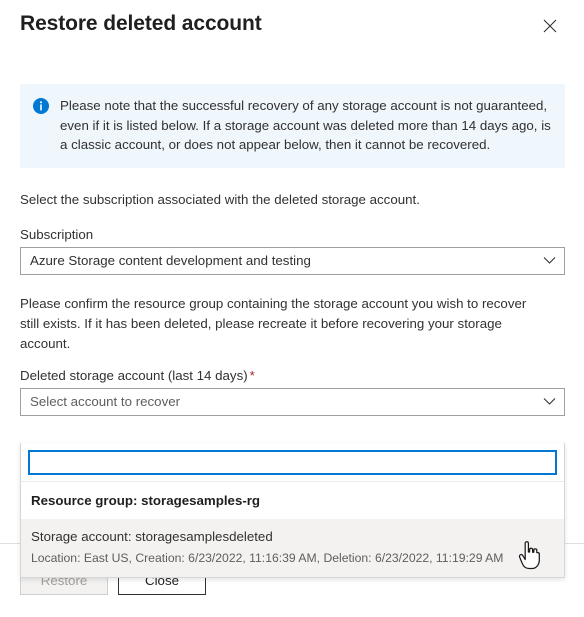 Image resolution: width=584 pixels, height=617 pixels. I want to click on info-icon, so click(41, 106).